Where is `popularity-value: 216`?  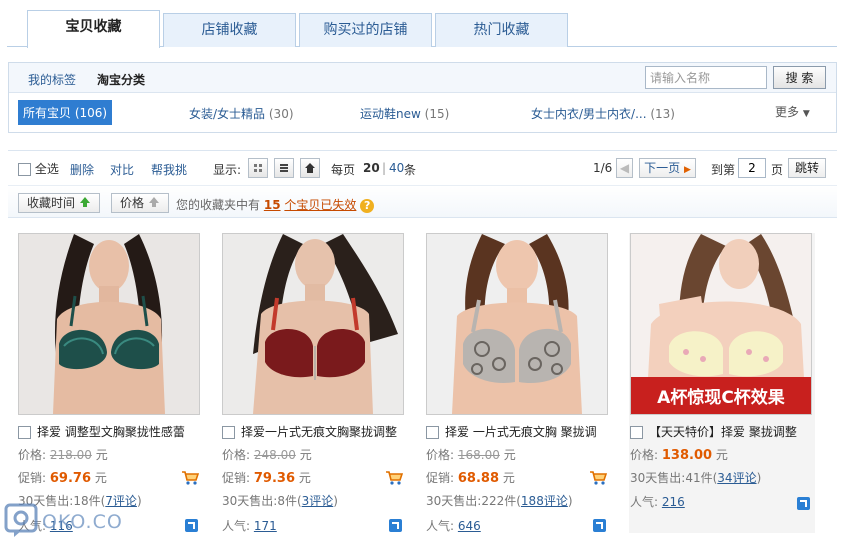 popularity-value: 216 is located at coordinates (673, 502).